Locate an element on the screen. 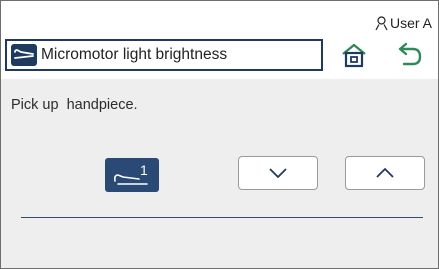 This screenshot has width=439, height=269. chevron-up-icon is located at coordinates (385, 173).